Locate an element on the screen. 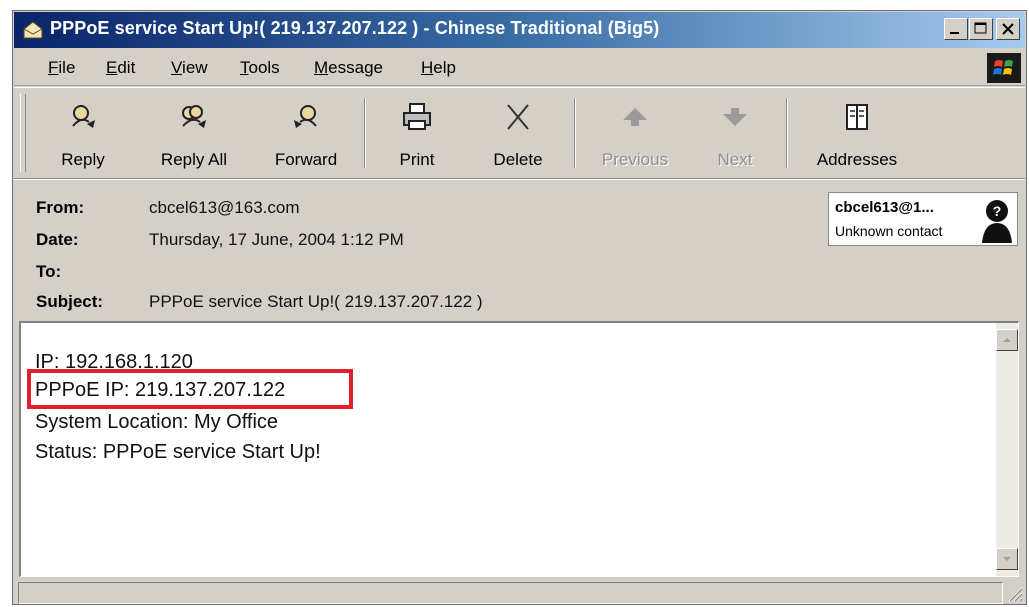 This screenshot has height=607, width=1029. menu-view: View is located at coordinates (189, 68).